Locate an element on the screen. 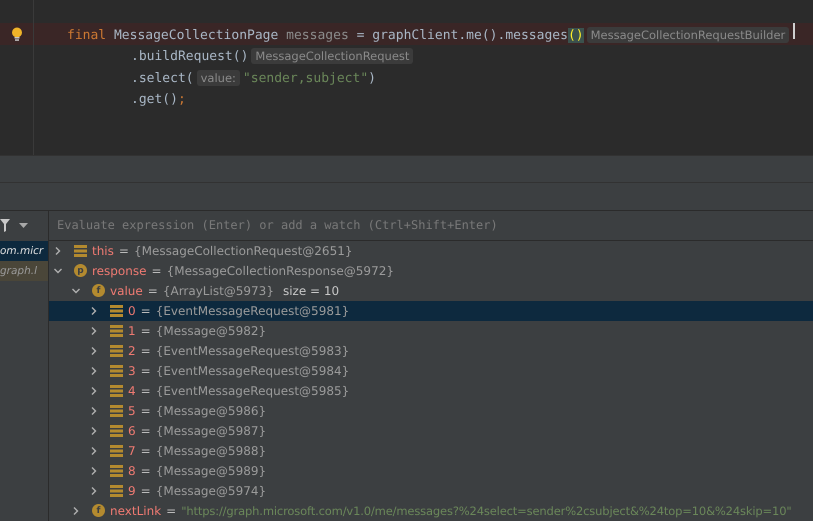  variable-value: {Message@5988} is located at coordinates (211, 451).